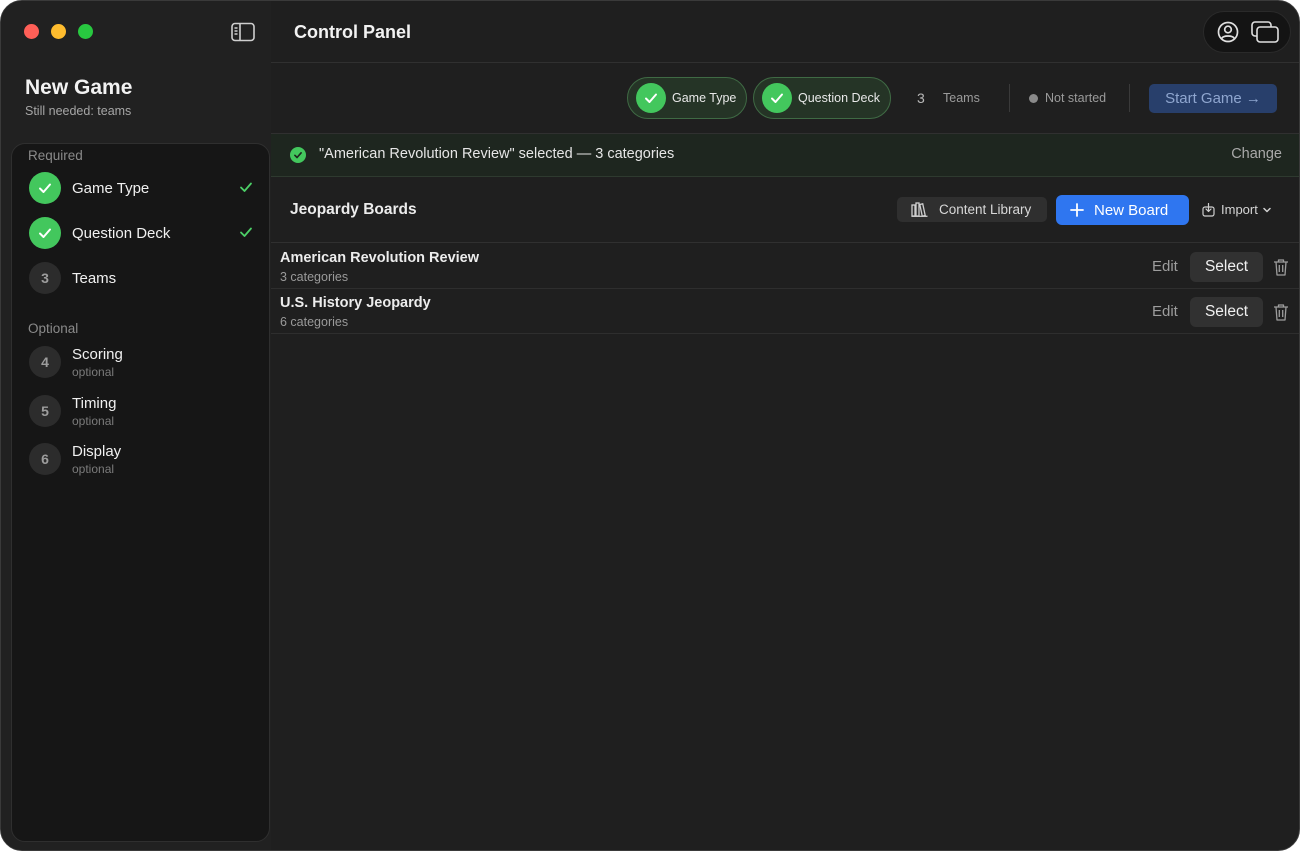 This screenshot has height=851, width=1300. I want to click on sidebar-item-label: Teams, so click(94, 278).